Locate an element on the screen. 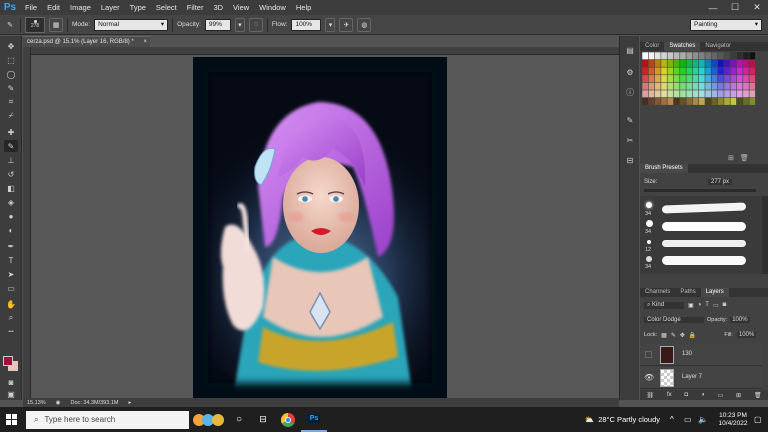 The width and height of the screenshot is (768, 432). add-mask-icon: ◘ is located at coordinates (686, 395).